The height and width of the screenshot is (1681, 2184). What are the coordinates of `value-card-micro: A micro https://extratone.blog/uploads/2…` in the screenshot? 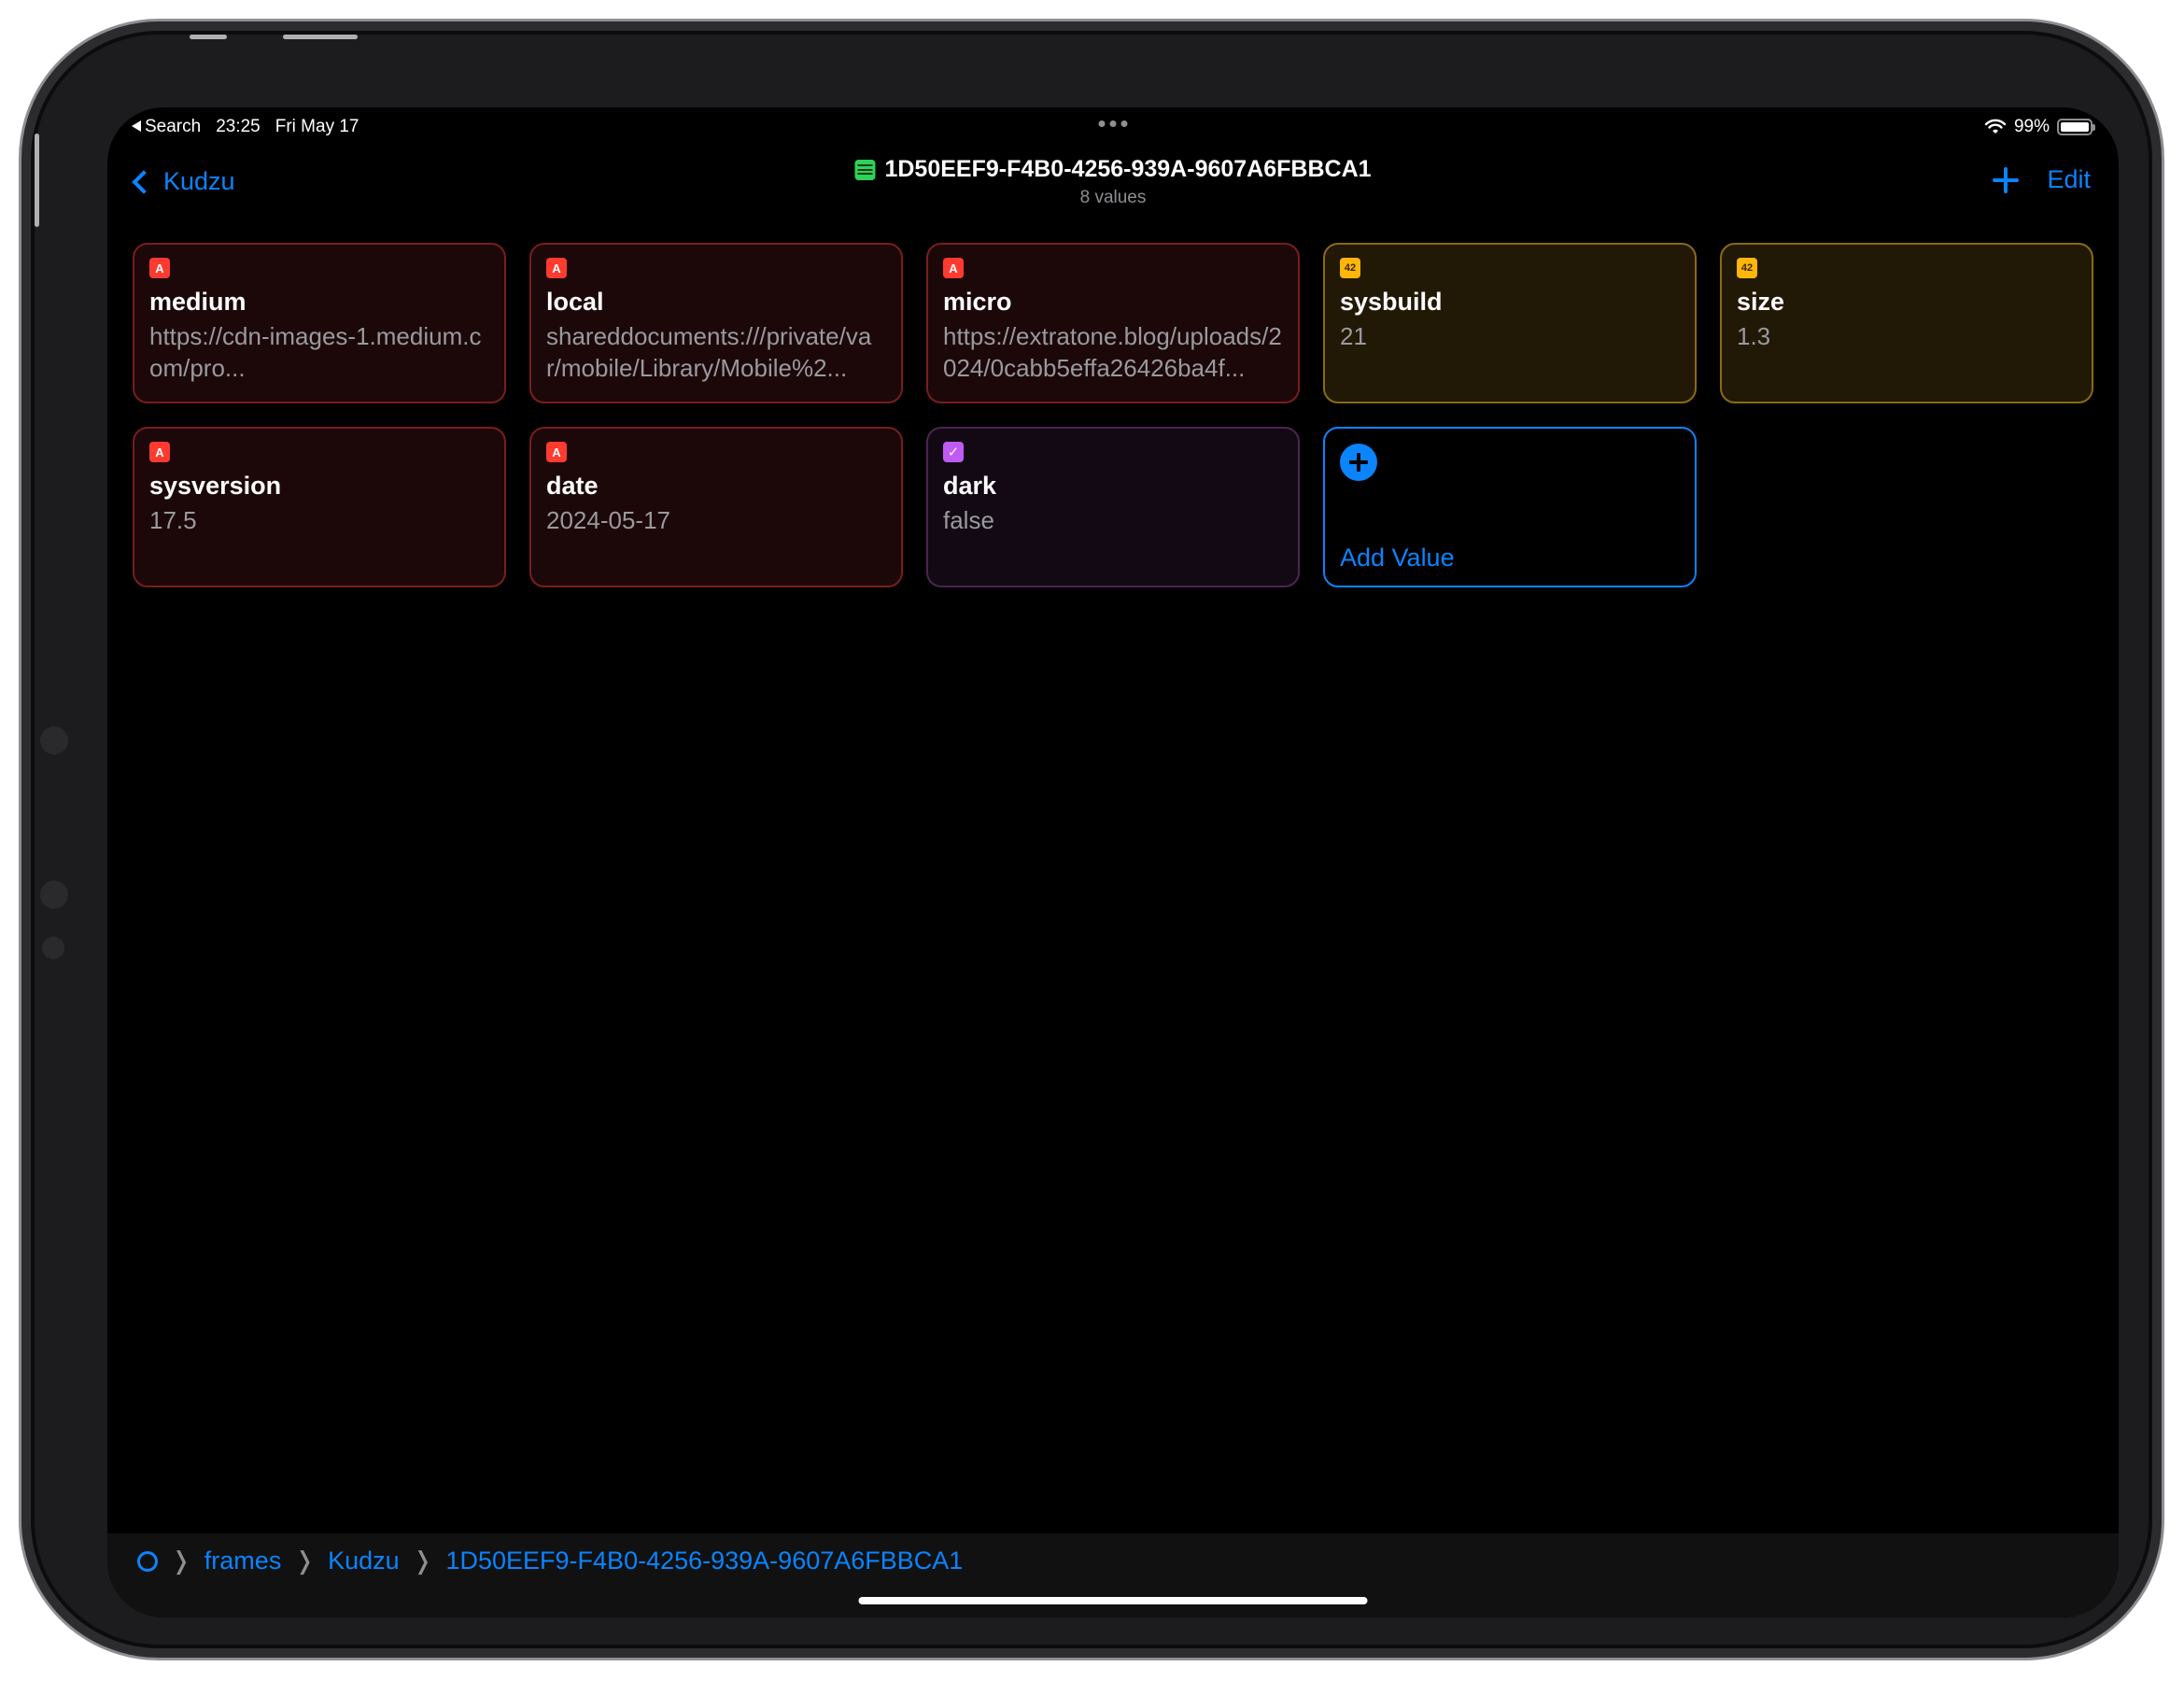 It's located at (1113, 323).